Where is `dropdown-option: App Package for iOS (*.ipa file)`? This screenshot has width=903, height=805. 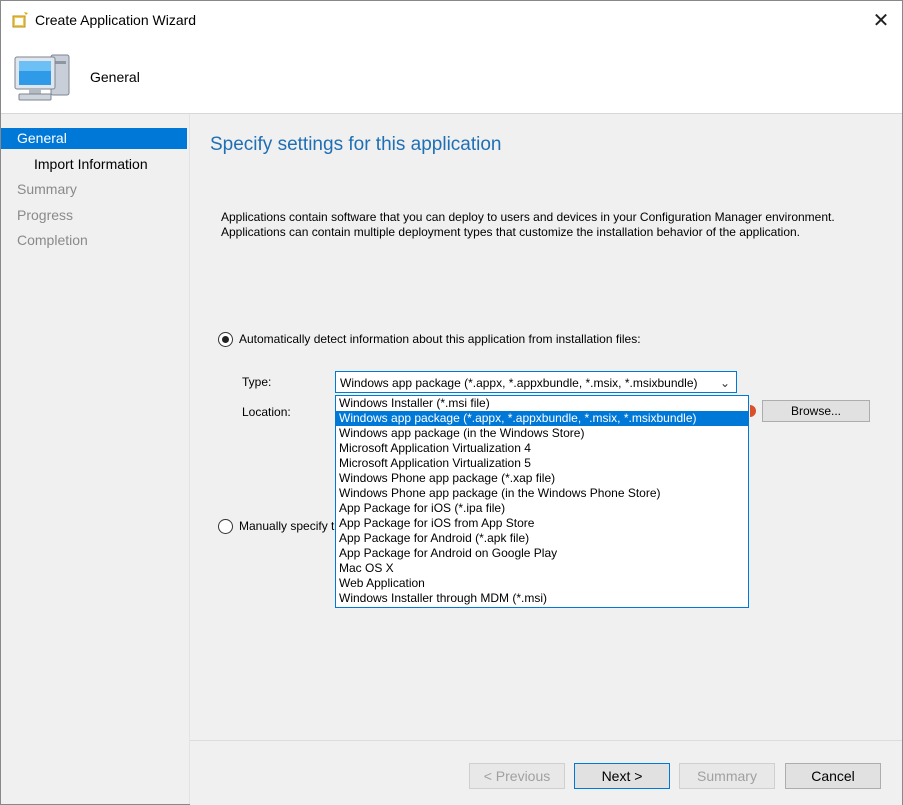
dropdown-option: App Package for iOS (*.ipa file) is located at coordinates (542, 508).